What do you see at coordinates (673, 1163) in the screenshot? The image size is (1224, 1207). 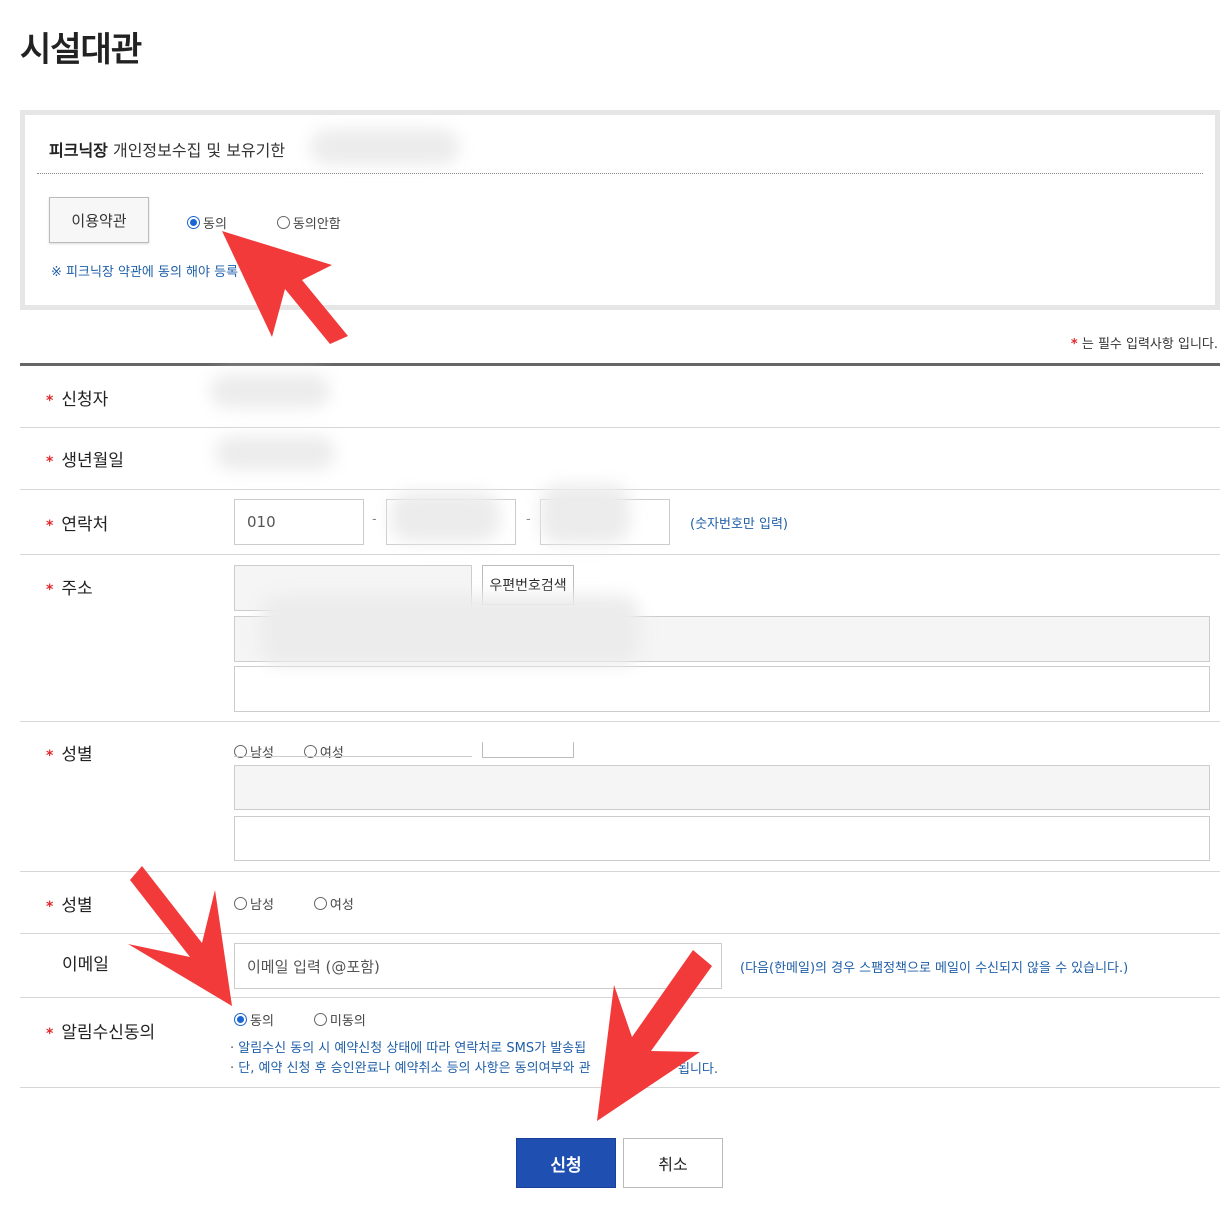 I see `cancel-button: 취소` at bounding box center [673, 1163].